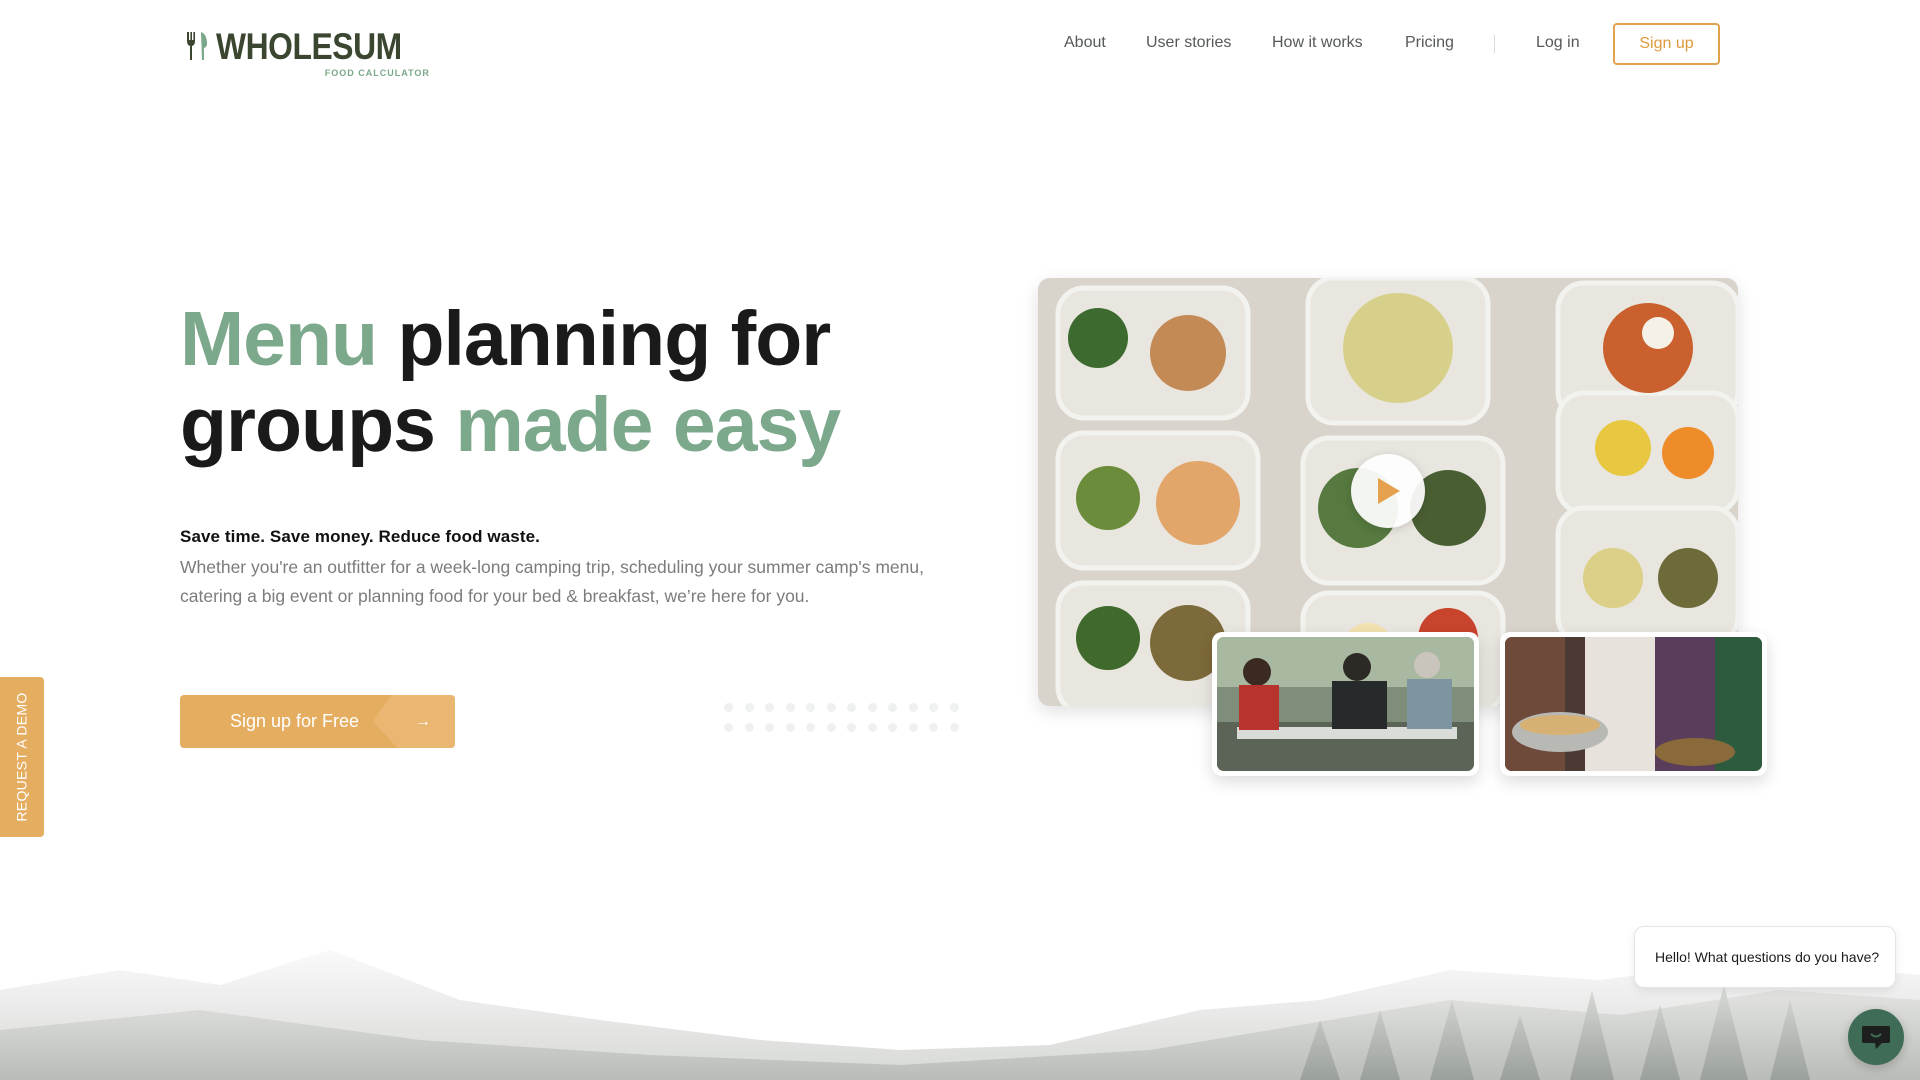 The image size is (1920, 1080). What do you see at coordinates (309, 46) in the screenshot?
I see `brand-name: WHOLESUM` at bounding box center [309, 46].